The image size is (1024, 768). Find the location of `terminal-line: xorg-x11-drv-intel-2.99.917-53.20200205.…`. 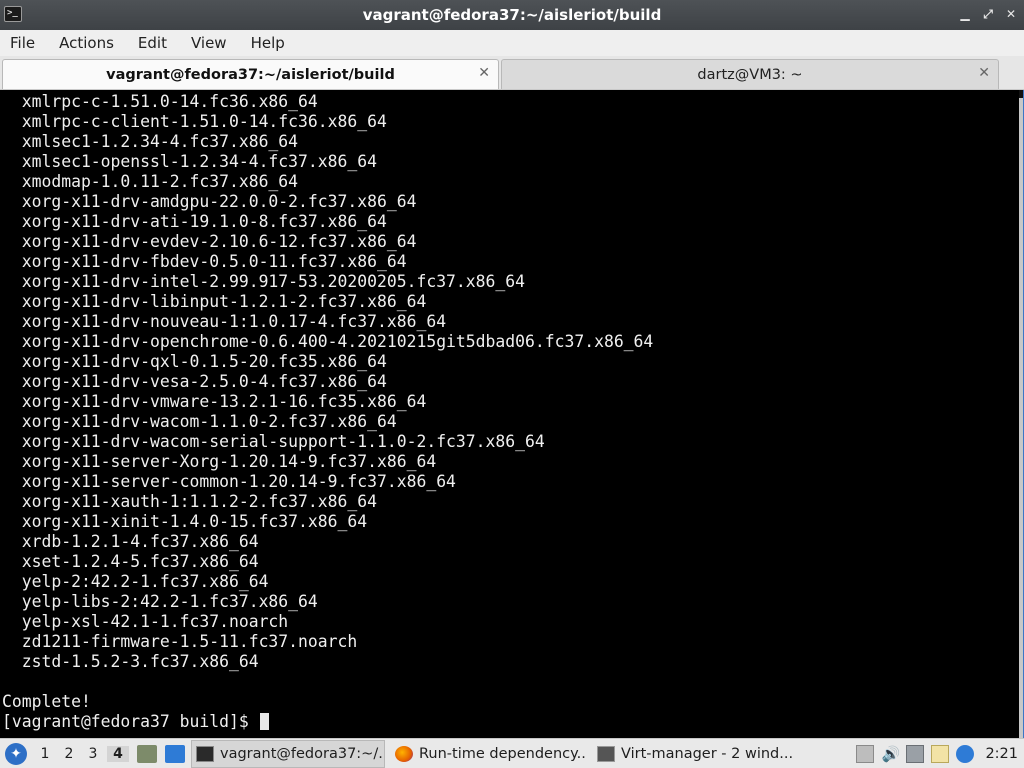

terminal-line: xorg-x11-drv-intel-2.99.917-53.20200205.… is located at coordinates (264, 281).